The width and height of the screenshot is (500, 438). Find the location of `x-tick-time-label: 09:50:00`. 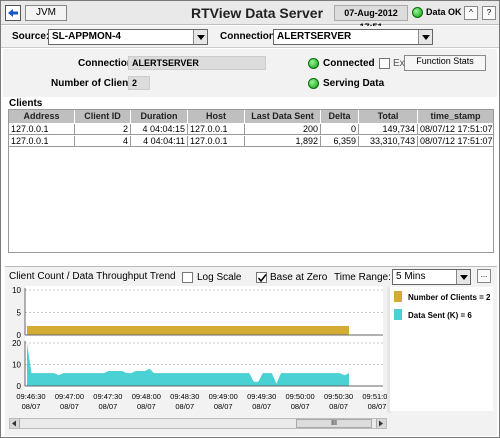

x-tick-time-label: 09:50:00 is located at coordinates (300, 396).